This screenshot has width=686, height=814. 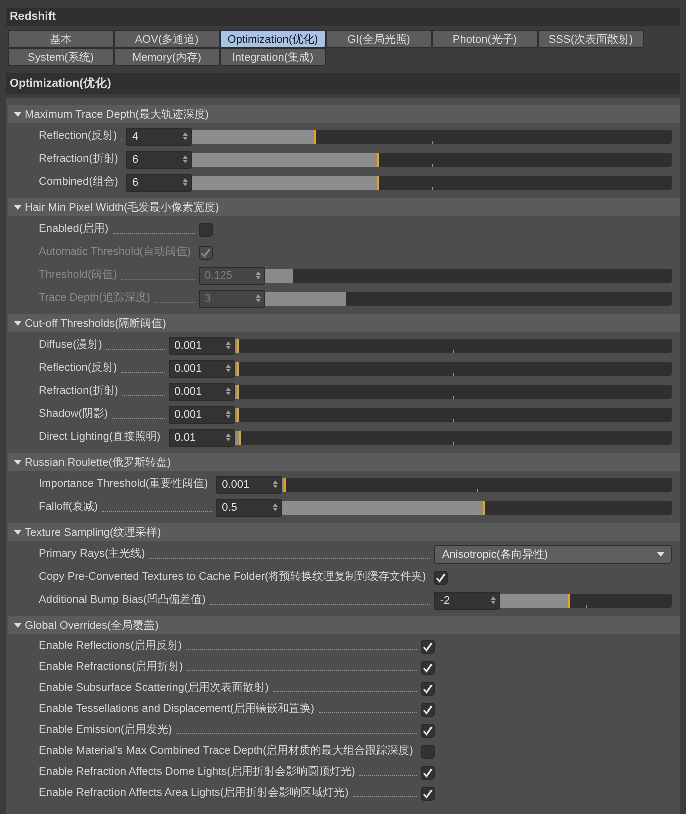 I want to click on tab: Photon(光子), so click(x=485, y=39).